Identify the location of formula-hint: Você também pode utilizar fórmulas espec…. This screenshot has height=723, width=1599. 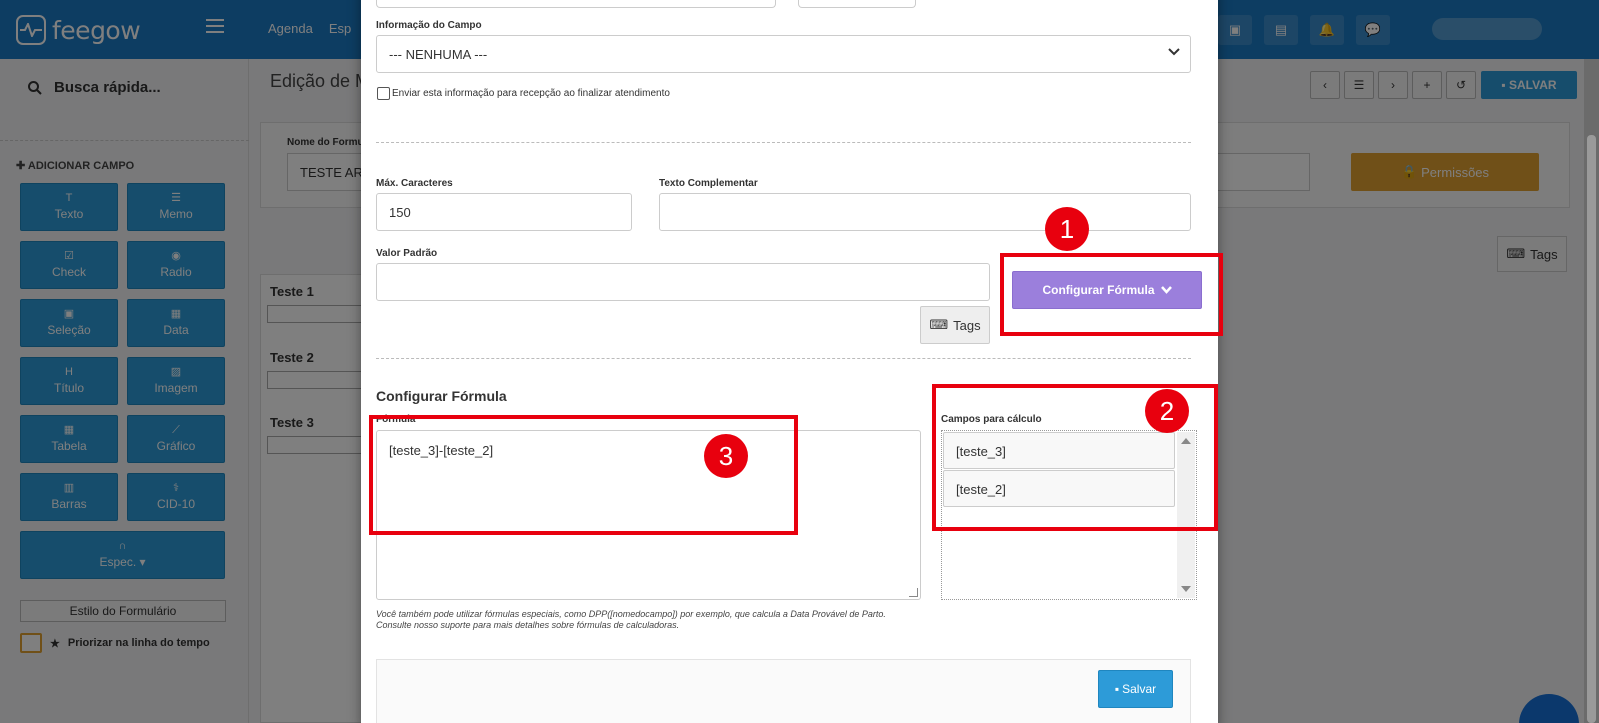
(631, 619).